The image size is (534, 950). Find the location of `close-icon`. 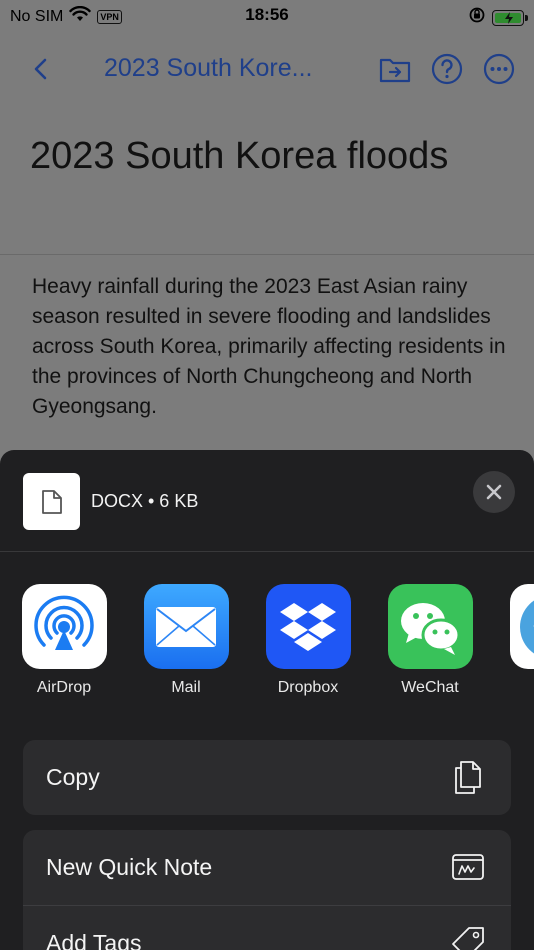

close-icon is located at coordinates (494, 492).